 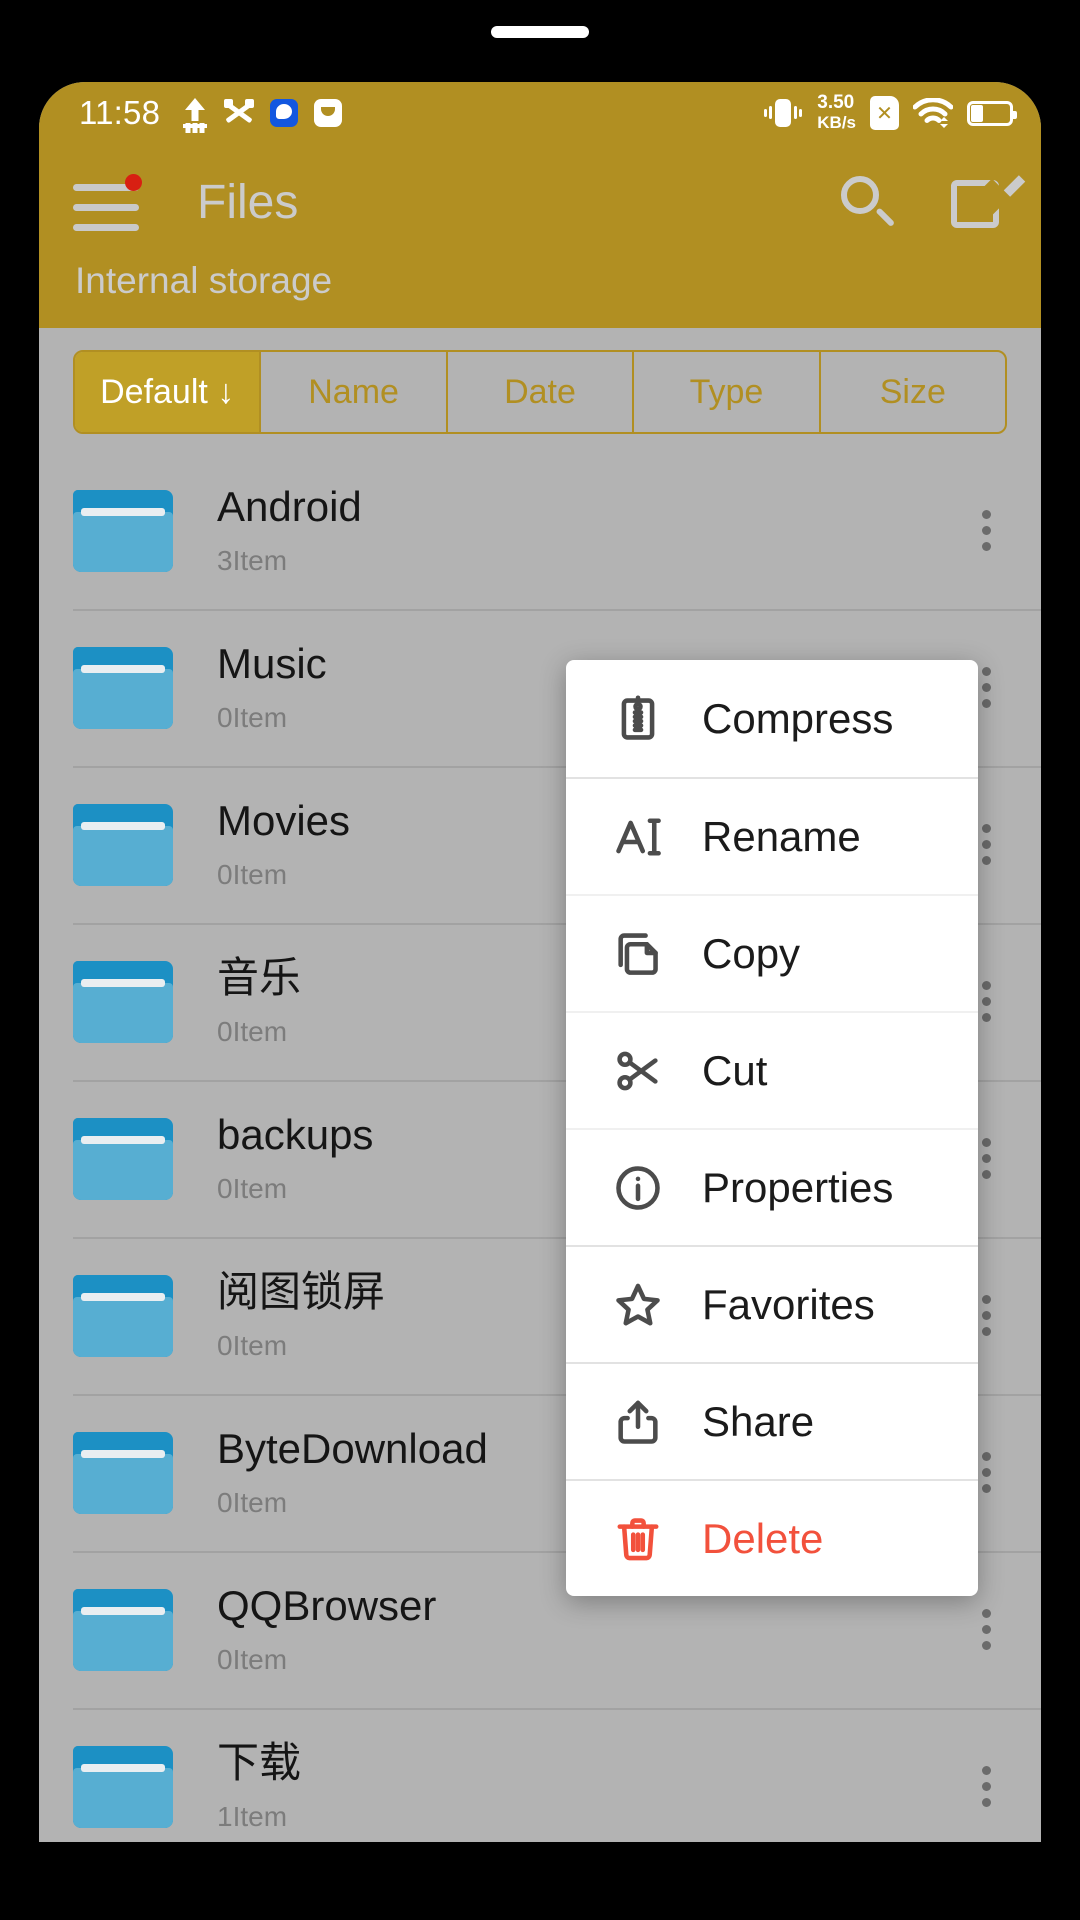 I want to click on page-title: Files, so click(x=248, y=202).